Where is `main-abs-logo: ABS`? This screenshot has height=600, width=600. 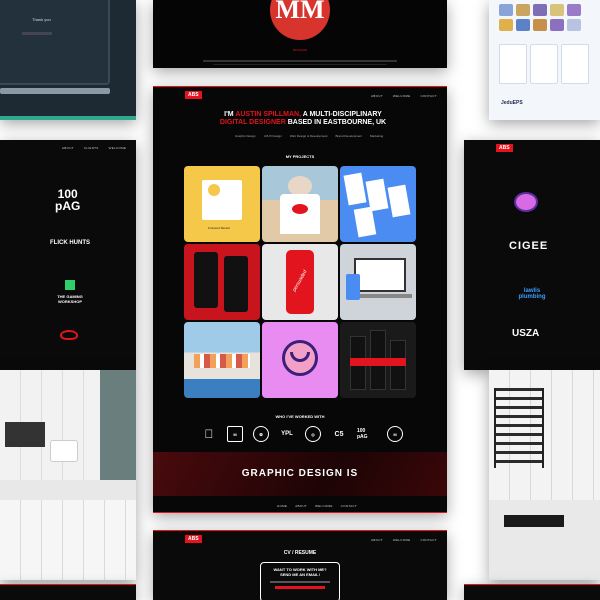 main-abs-logo: ABS is located at coordinates (193, 95).